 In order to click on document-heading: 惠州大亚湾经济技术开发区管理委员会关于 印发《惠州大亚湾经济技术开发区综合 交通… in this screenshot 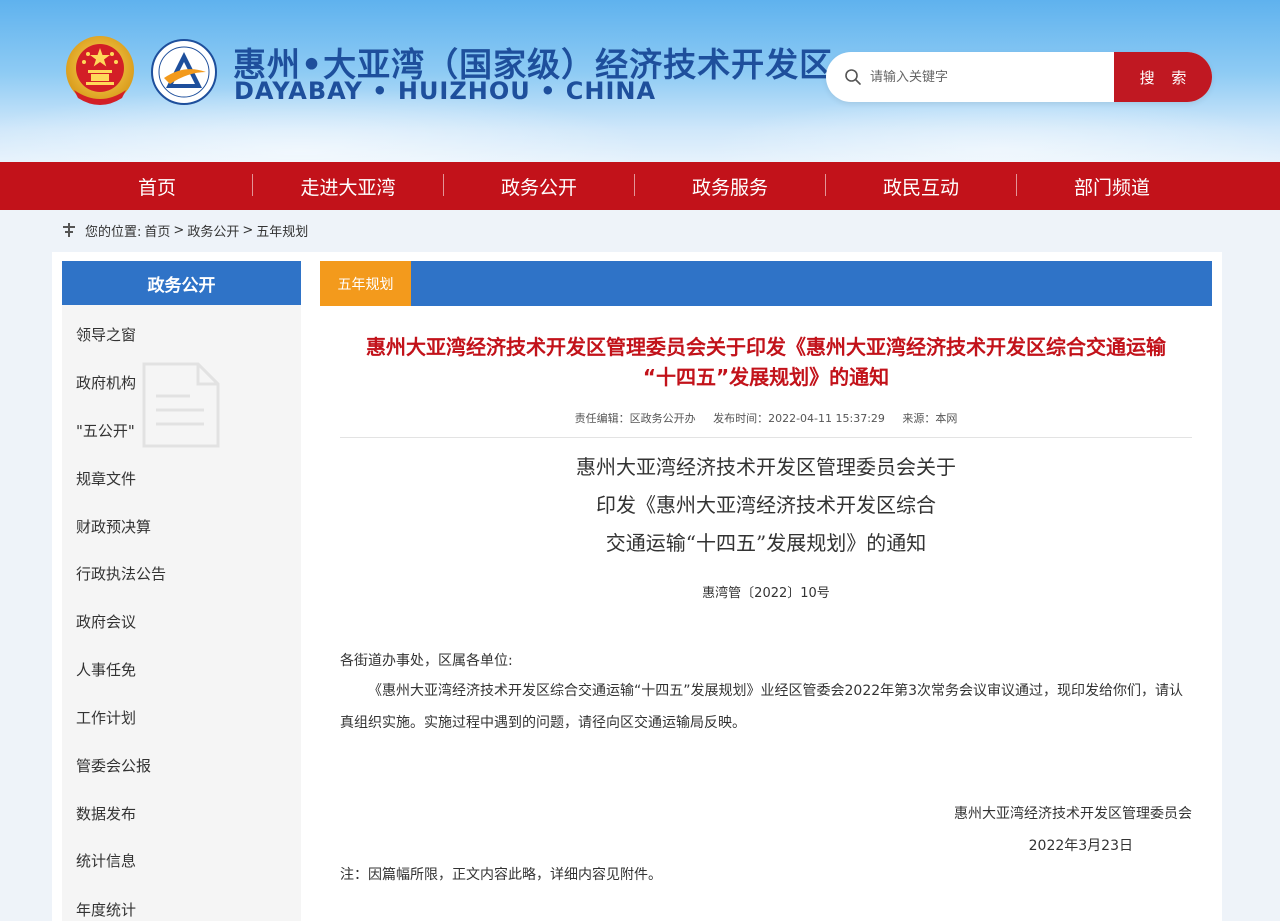, I will do `click(766, 505)`.